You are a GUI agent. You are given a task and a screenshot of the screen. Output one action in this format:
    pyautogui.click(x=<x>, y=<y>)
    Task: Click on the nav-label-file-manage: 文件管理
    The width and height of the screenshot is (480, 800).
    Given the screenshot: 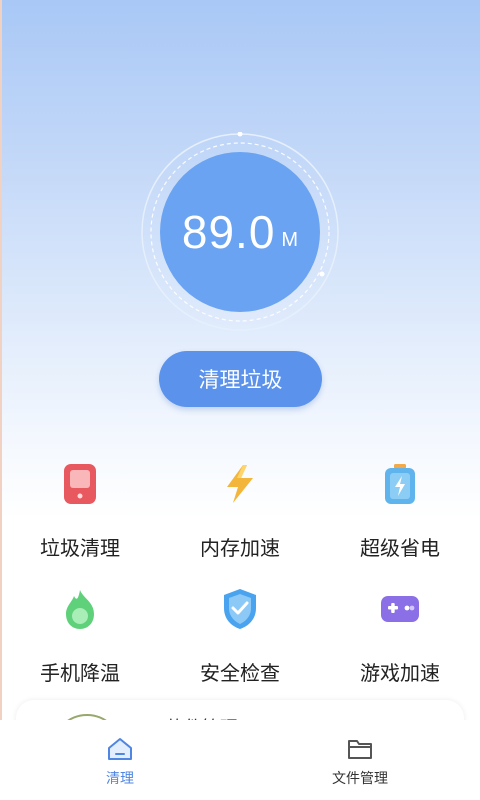 What is the action you would take?
    pyautogui.click(x=360, y=779)
    